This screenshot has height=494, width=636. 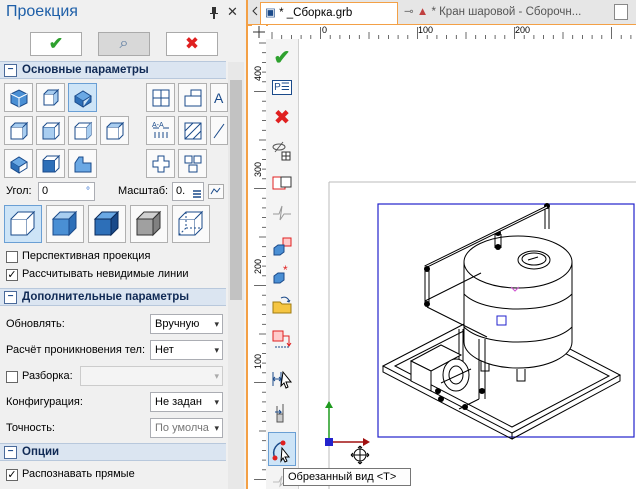 I want to click on break-button, so click(x=282, y=213).